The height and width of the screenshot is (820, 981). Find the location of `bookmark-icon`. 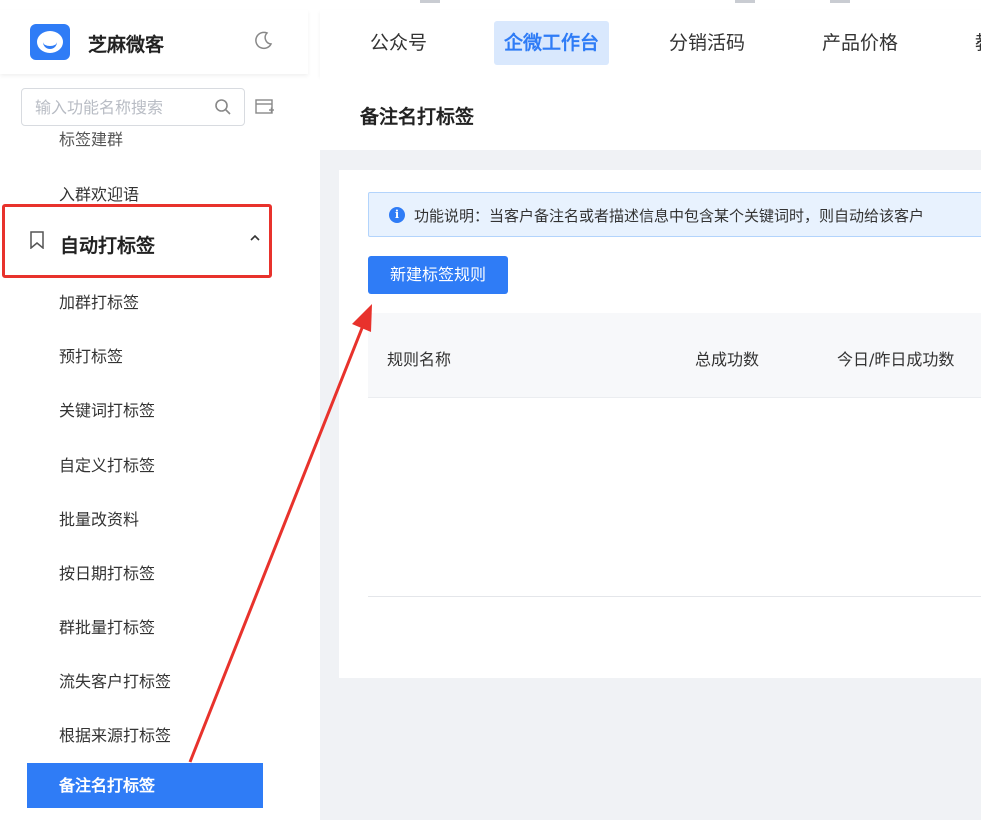

bookmark-icon is located at coordinates (37, 240).